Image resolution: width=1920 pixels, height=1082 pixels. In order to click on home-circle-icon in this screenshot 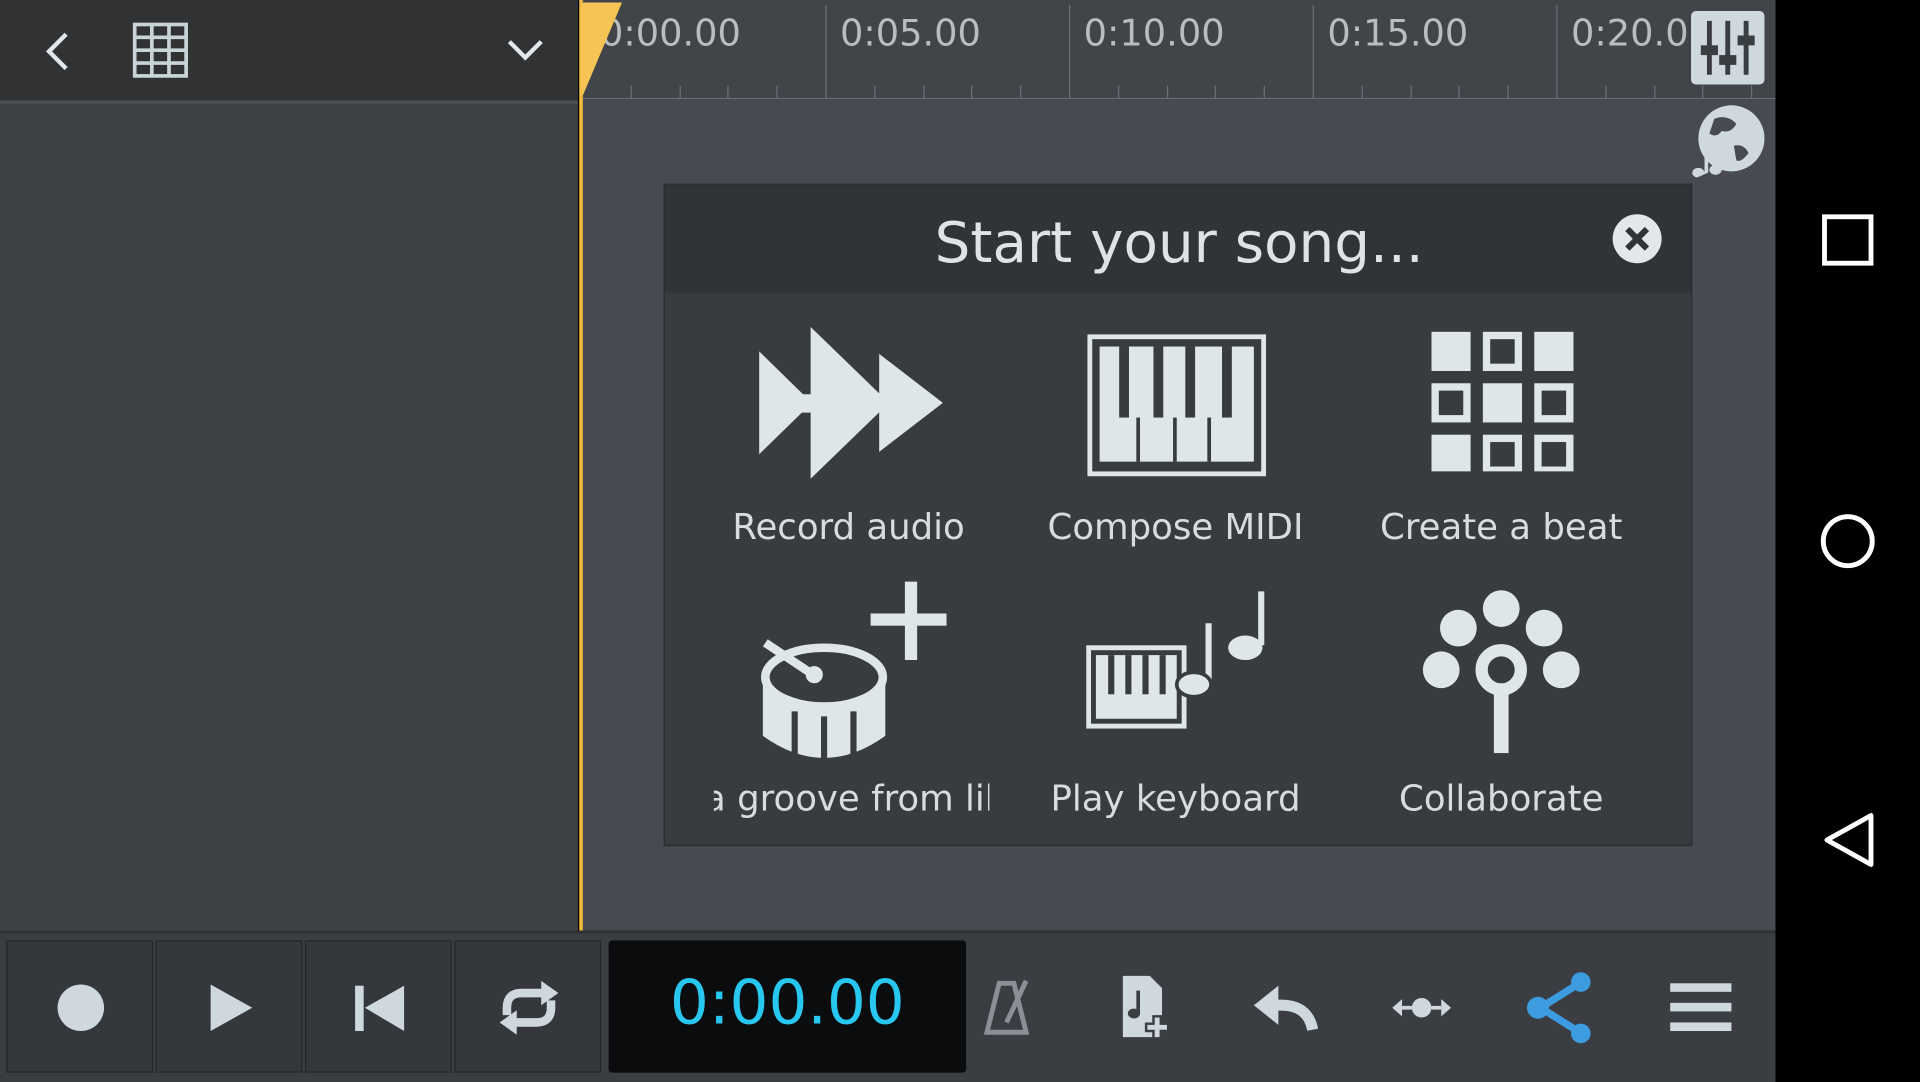, I will do `click(1847, 541)`.